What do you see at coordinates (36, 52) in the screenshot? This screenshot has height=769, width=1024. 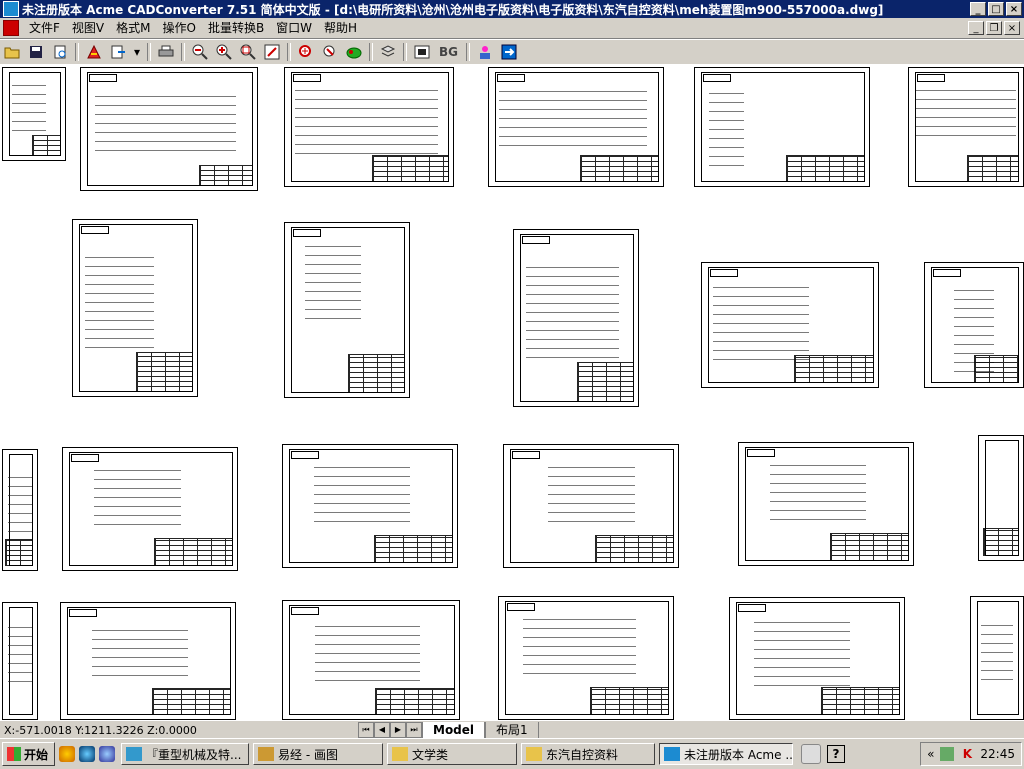 I see `save-icon` at bounding box center [36, 52].